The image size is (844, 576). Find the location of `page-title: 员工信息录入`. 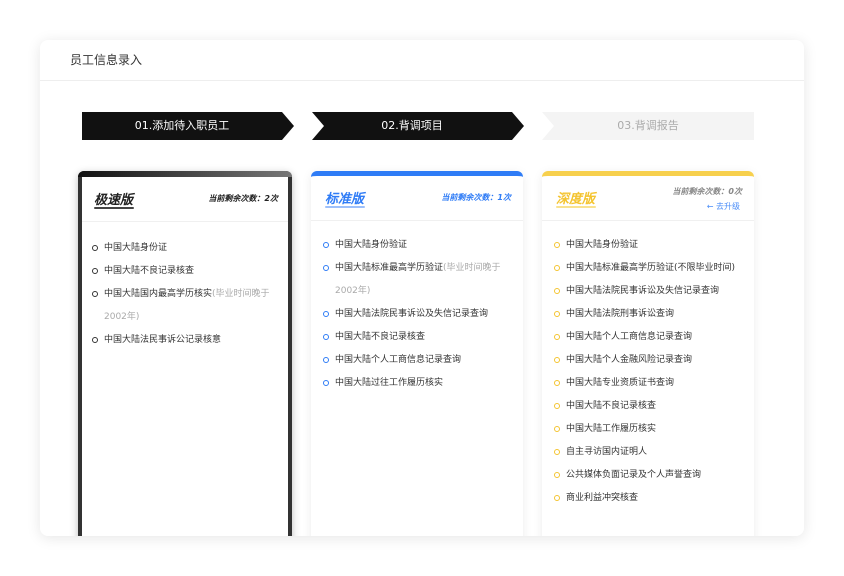

page-title: 员工信息录入 is located at coordinates (106, 60).